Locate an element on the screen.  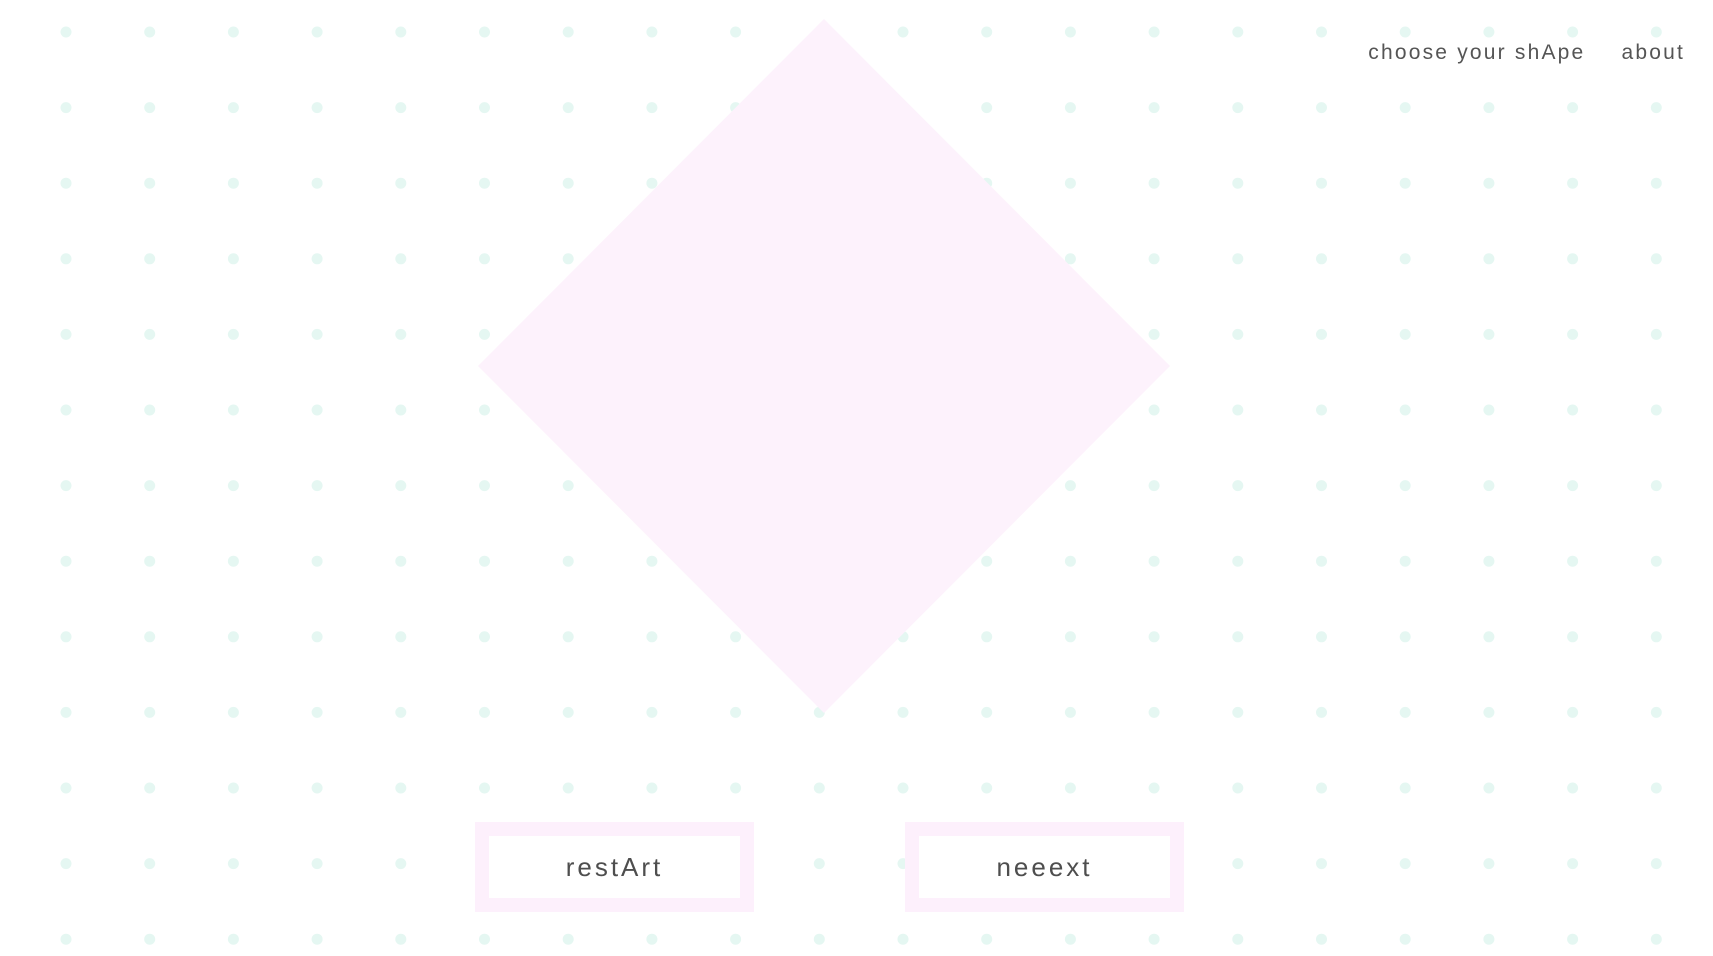
top-nav: choose your shApe about is located at coordinates (1526, 53).